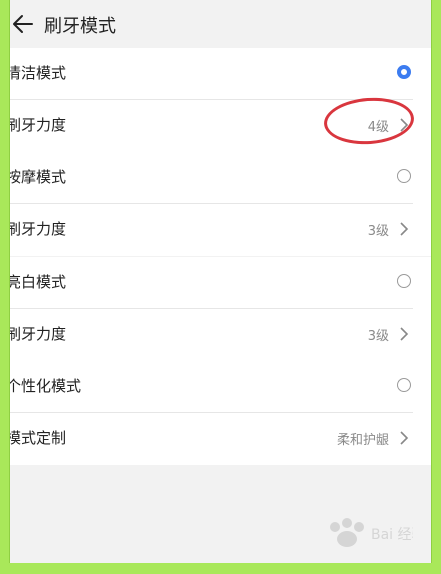 Image resolution: width=441 pixels, height=574 pixels. What do you see at coordinates (38, 73) in the screenshot?
I see `mode-name: 清洁模式` at bounding box center [38, 73].